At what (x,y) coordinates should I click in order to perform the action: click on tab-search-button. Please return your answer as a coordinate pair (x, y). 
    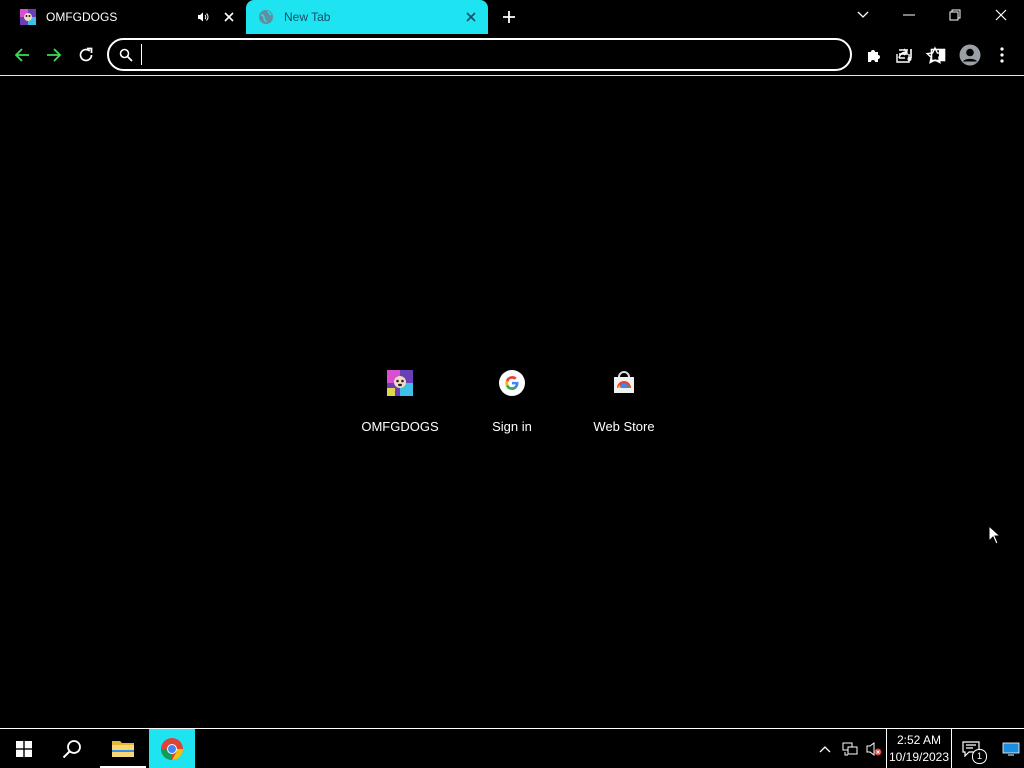
    Looking at the image, I should click on (863, 15).